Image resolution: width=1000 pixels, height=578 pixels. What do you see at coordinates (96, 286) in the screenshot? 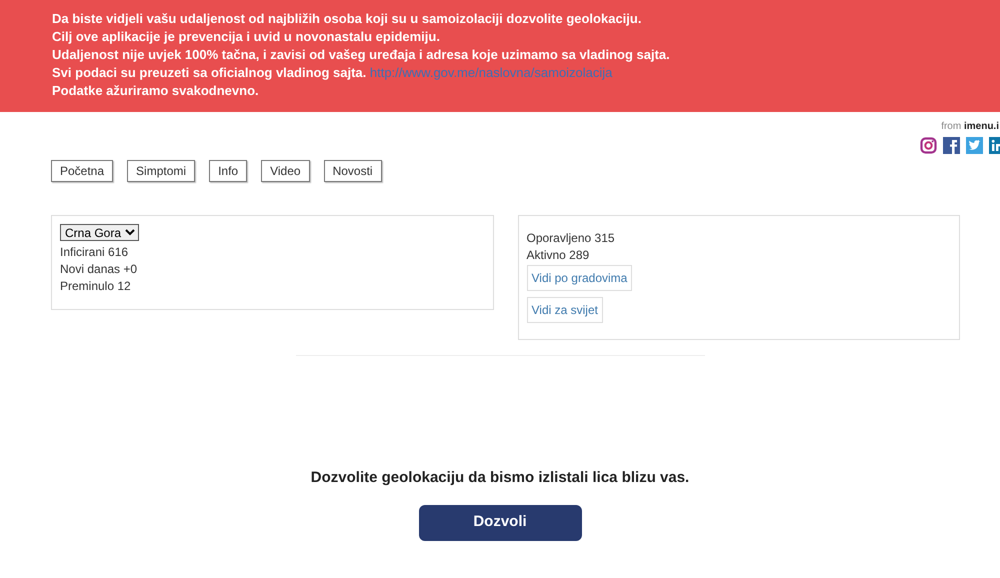
I see `stat-text: Preminulo 12` at bounding box center [96, 286].